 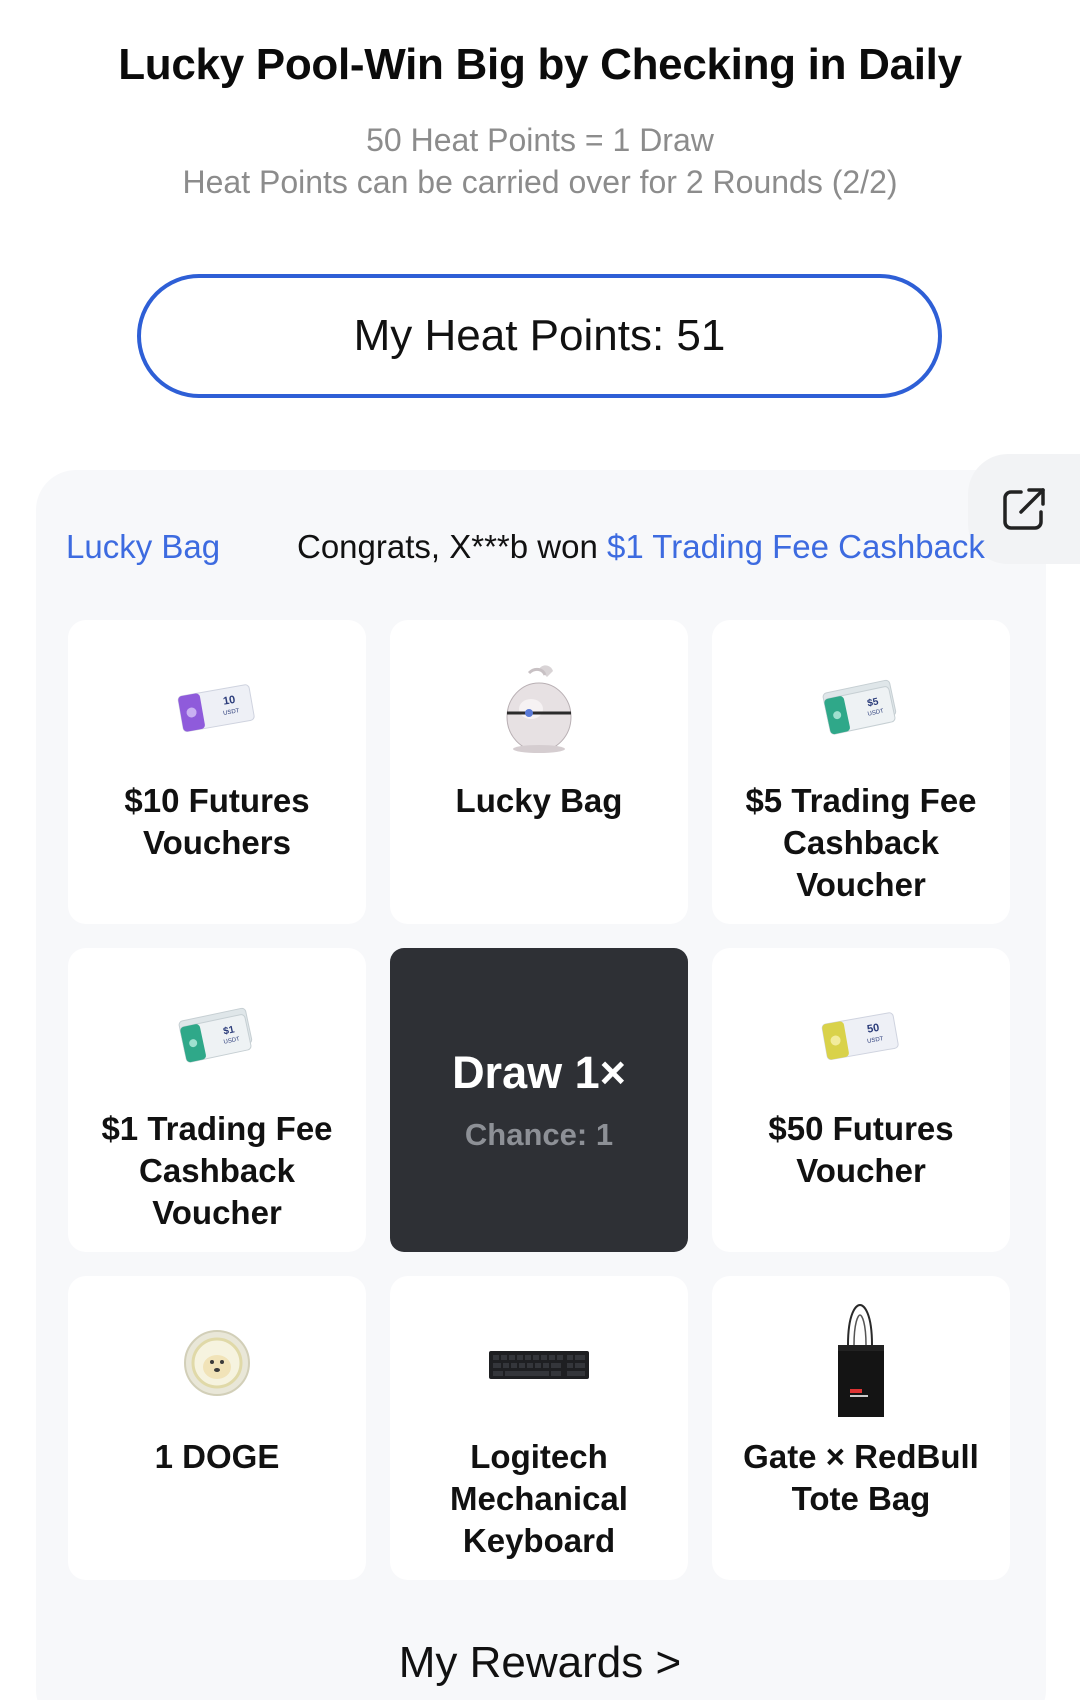 I want to click on lucky-bag-icon, so click(x=539, y=709).